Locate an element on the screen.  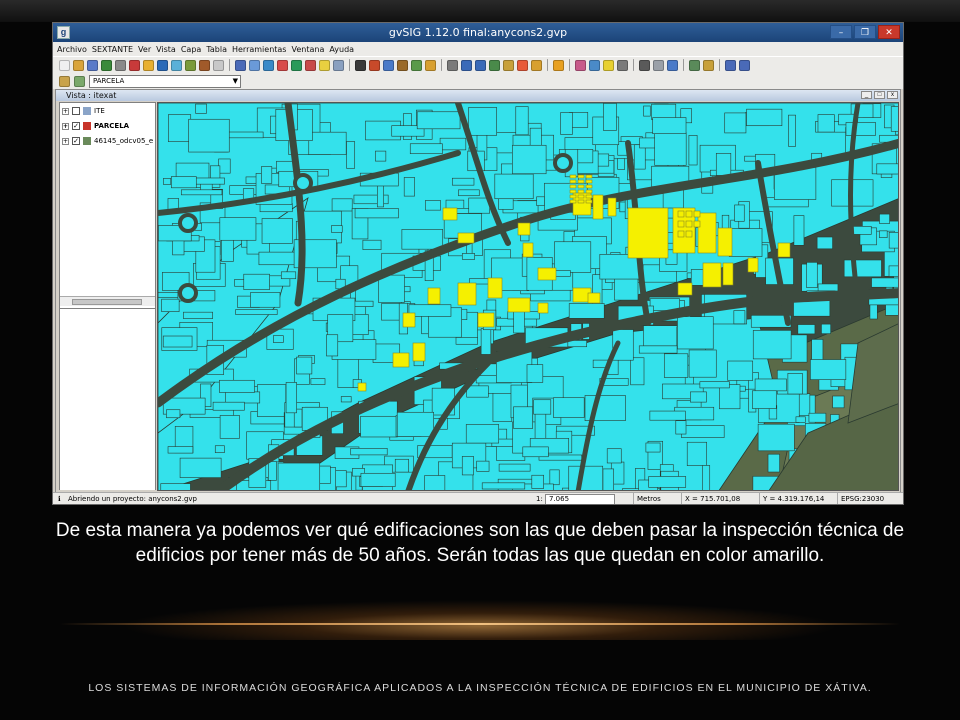
node-icon is located at coordinates (494, 65).